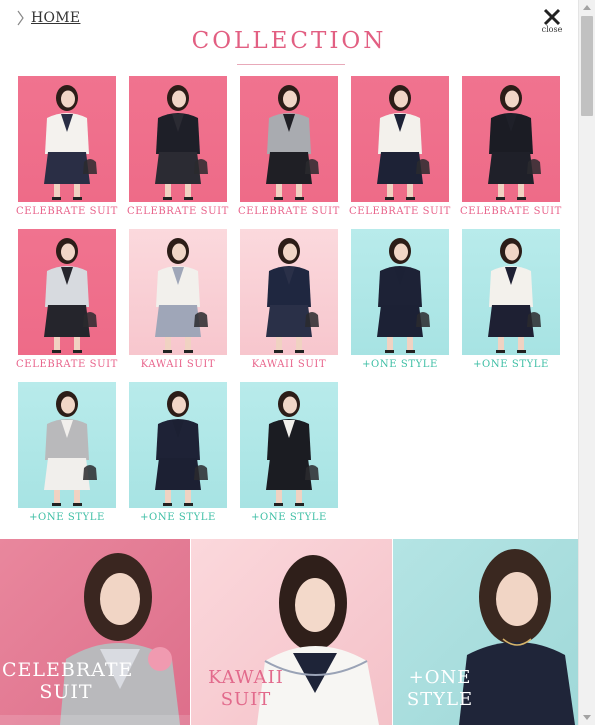 The image size is (595, 725). I want to click on banner-title-line1: KAWAII, so click(246, 677).